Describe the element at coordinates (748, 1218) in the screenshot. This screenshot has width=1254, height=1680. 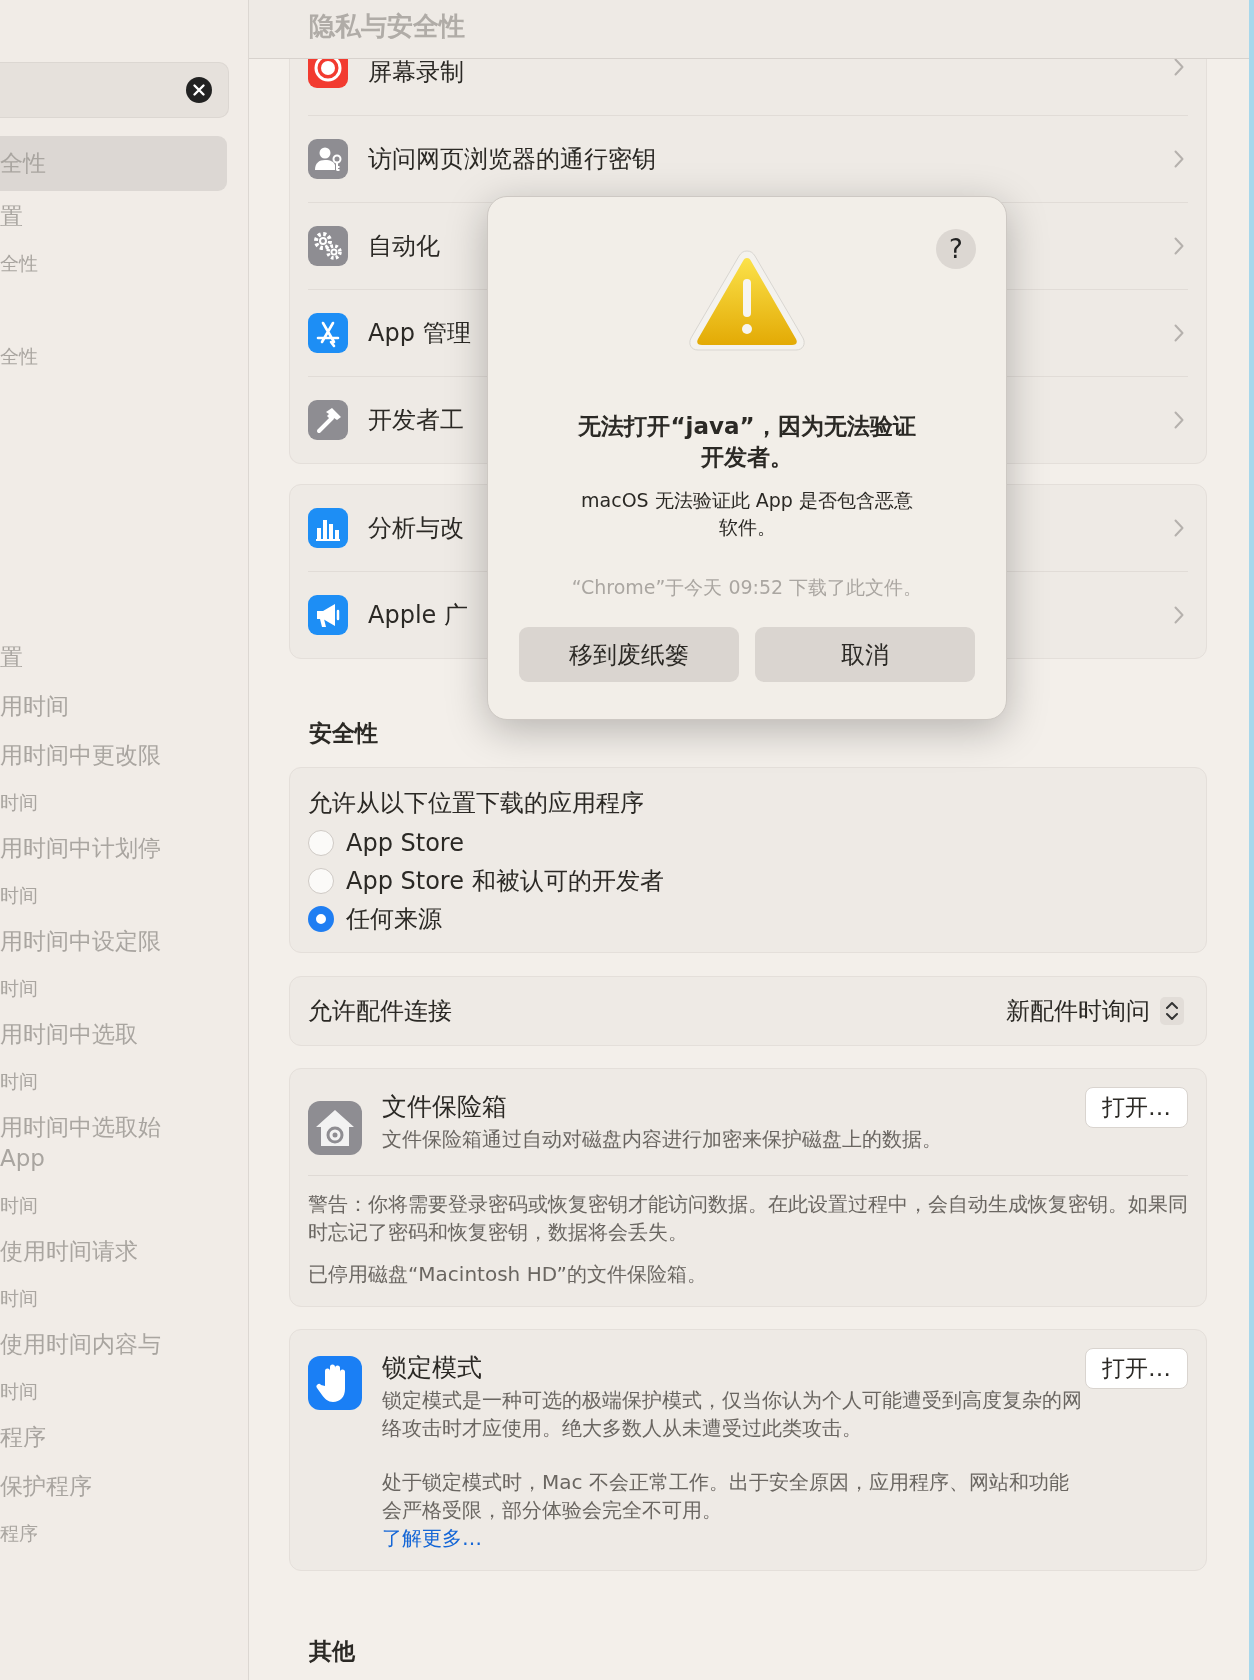
I see `warning-text: 警告：你将需要登录密码或恢复密钥才能访问数据。在此设置过程中，会自动生成恢复密钥。如果同时忘记了密码和恢复密钥，数据将会丢失。` at that location.